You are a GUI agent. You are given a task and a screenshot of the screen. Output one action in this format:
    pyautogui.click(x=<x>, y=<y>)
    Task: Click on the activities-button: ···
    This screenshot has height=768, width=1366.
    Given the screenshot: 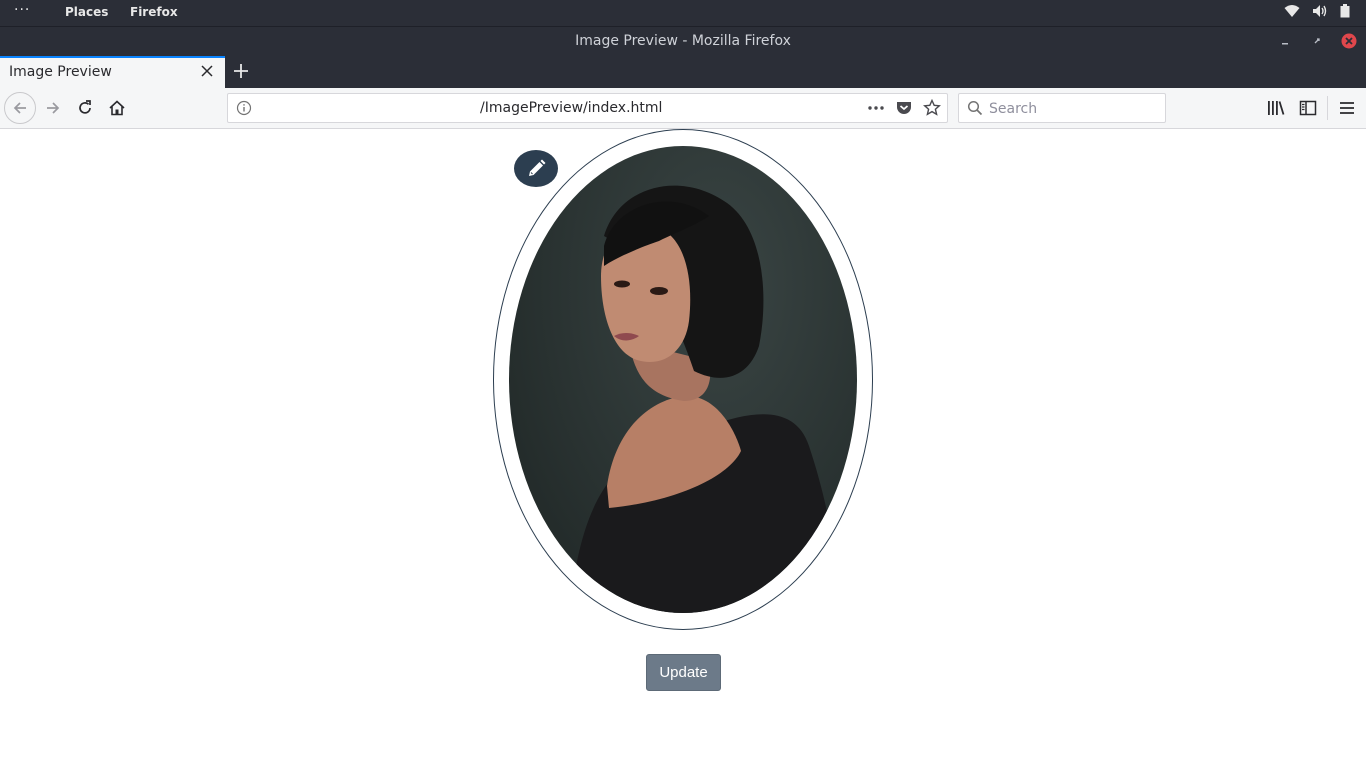 What is the action you would take?
    pyautogui.click(x=22, y=10)
    